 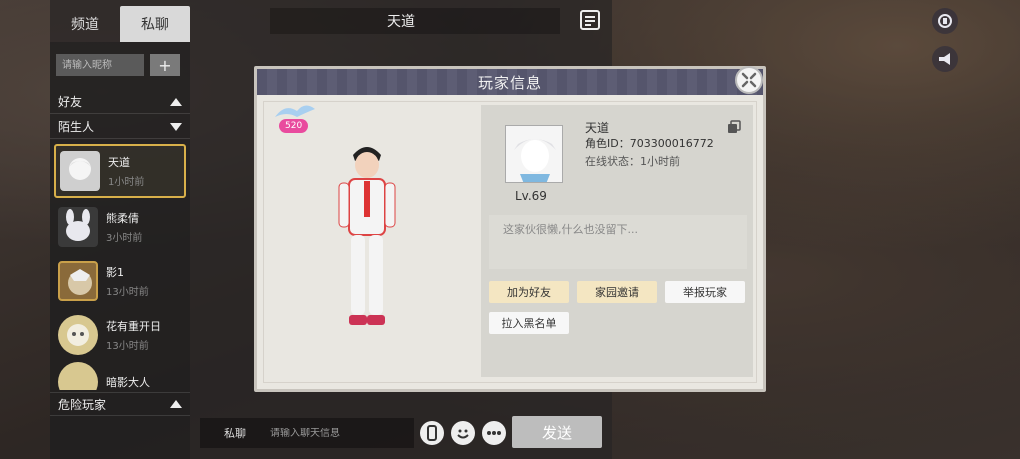 What do you see at coordinates (649, 143) in the screenshot?
I see `player-id: 角色ID：703300016772` at bounding box center [649, 143].